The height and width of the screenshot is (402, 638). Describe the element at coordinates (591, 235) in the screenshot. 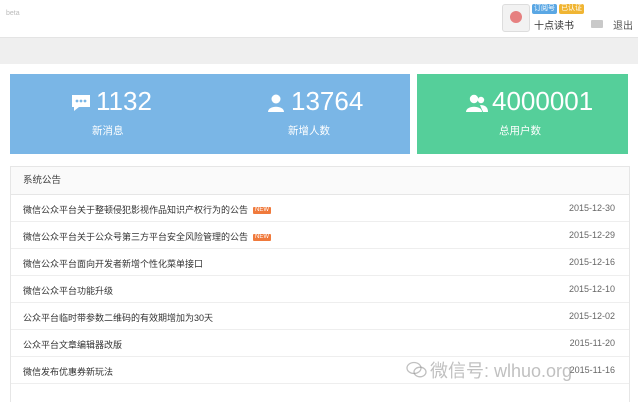

I see `notice-date: 2015-12-29` at that location.